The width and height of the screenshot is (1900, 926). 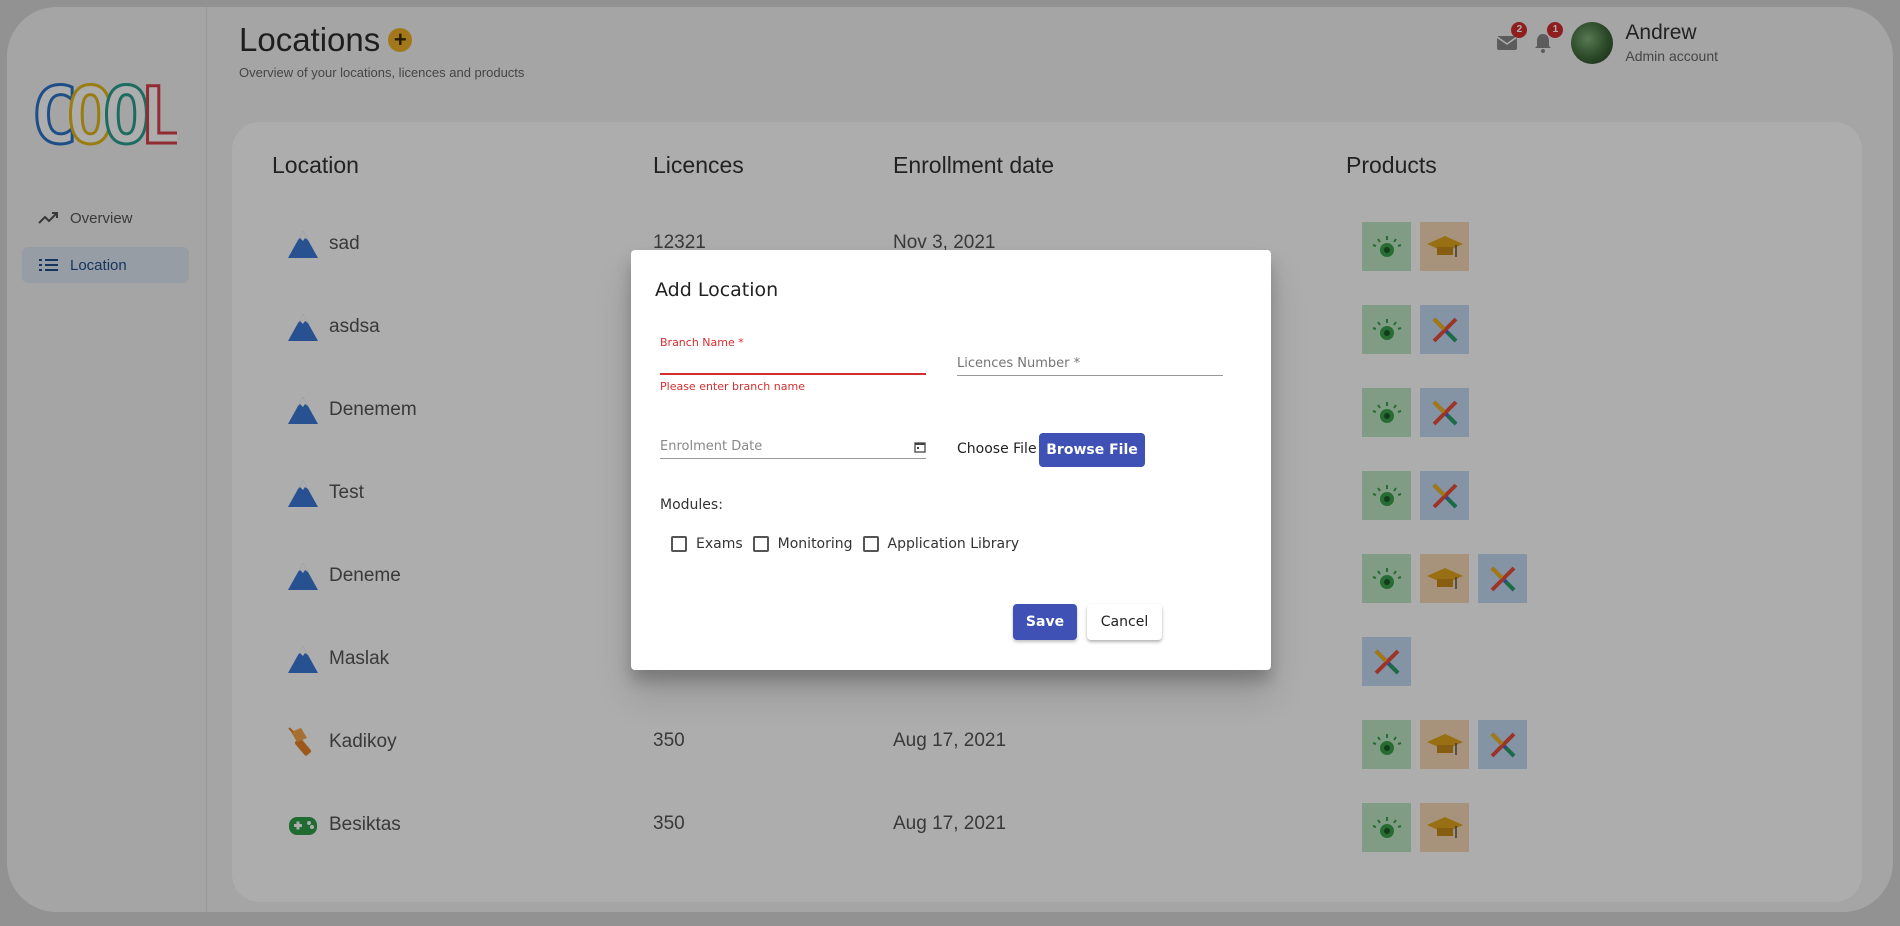 I want to click on cancel-button: Cancel, so click(x=1124, y=622).